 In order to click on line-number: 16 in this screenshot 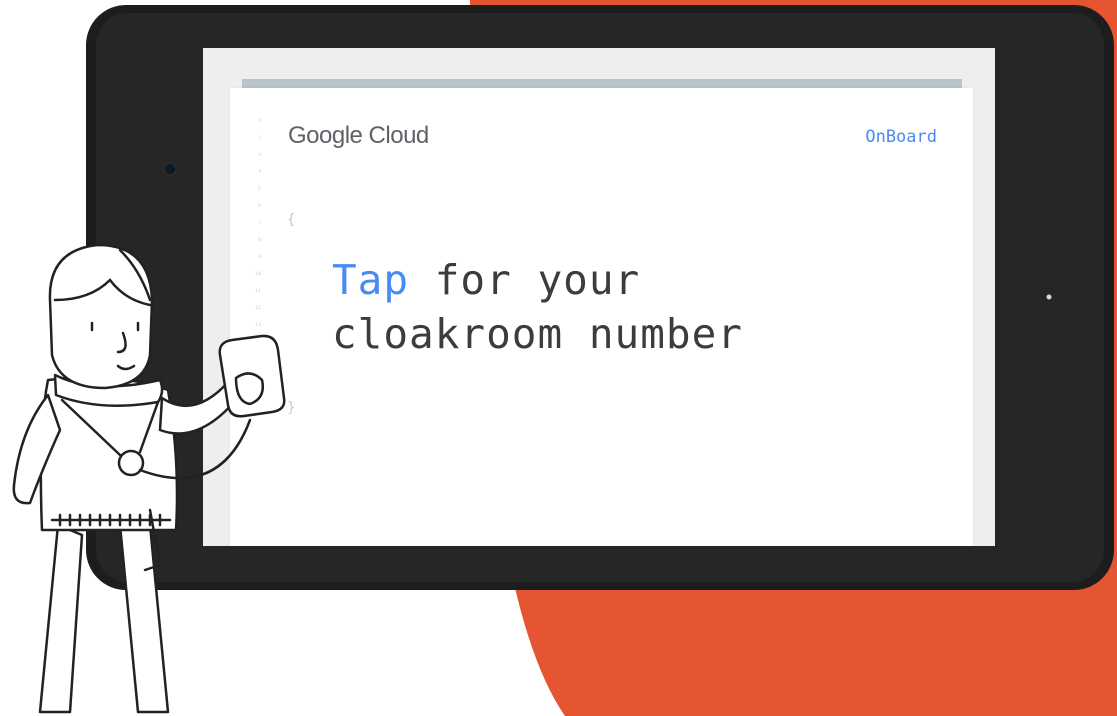, I will do `click(257, 376)`.